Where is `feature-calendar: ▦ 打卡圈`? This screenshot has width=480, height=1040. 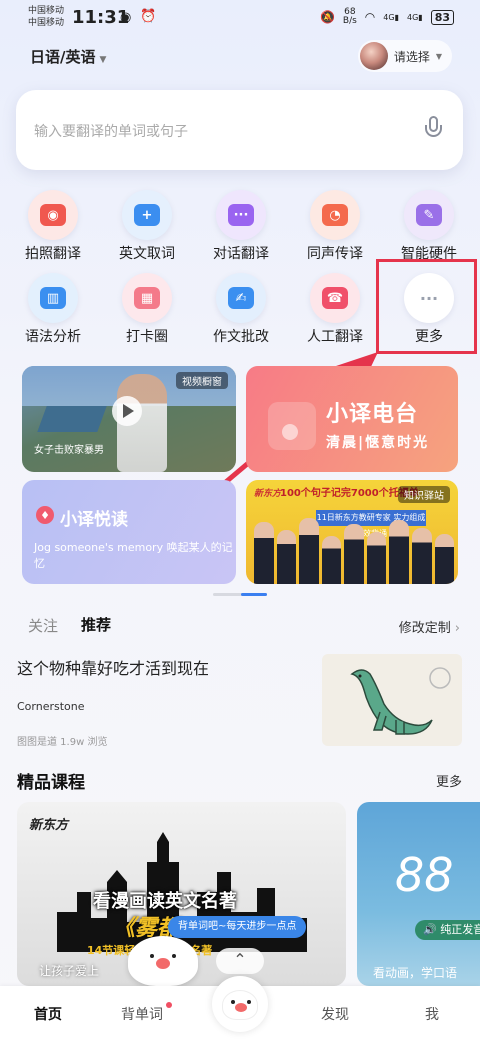 feature-calendar: ▦ 打卡圈 is located at coordinates (146, 313).